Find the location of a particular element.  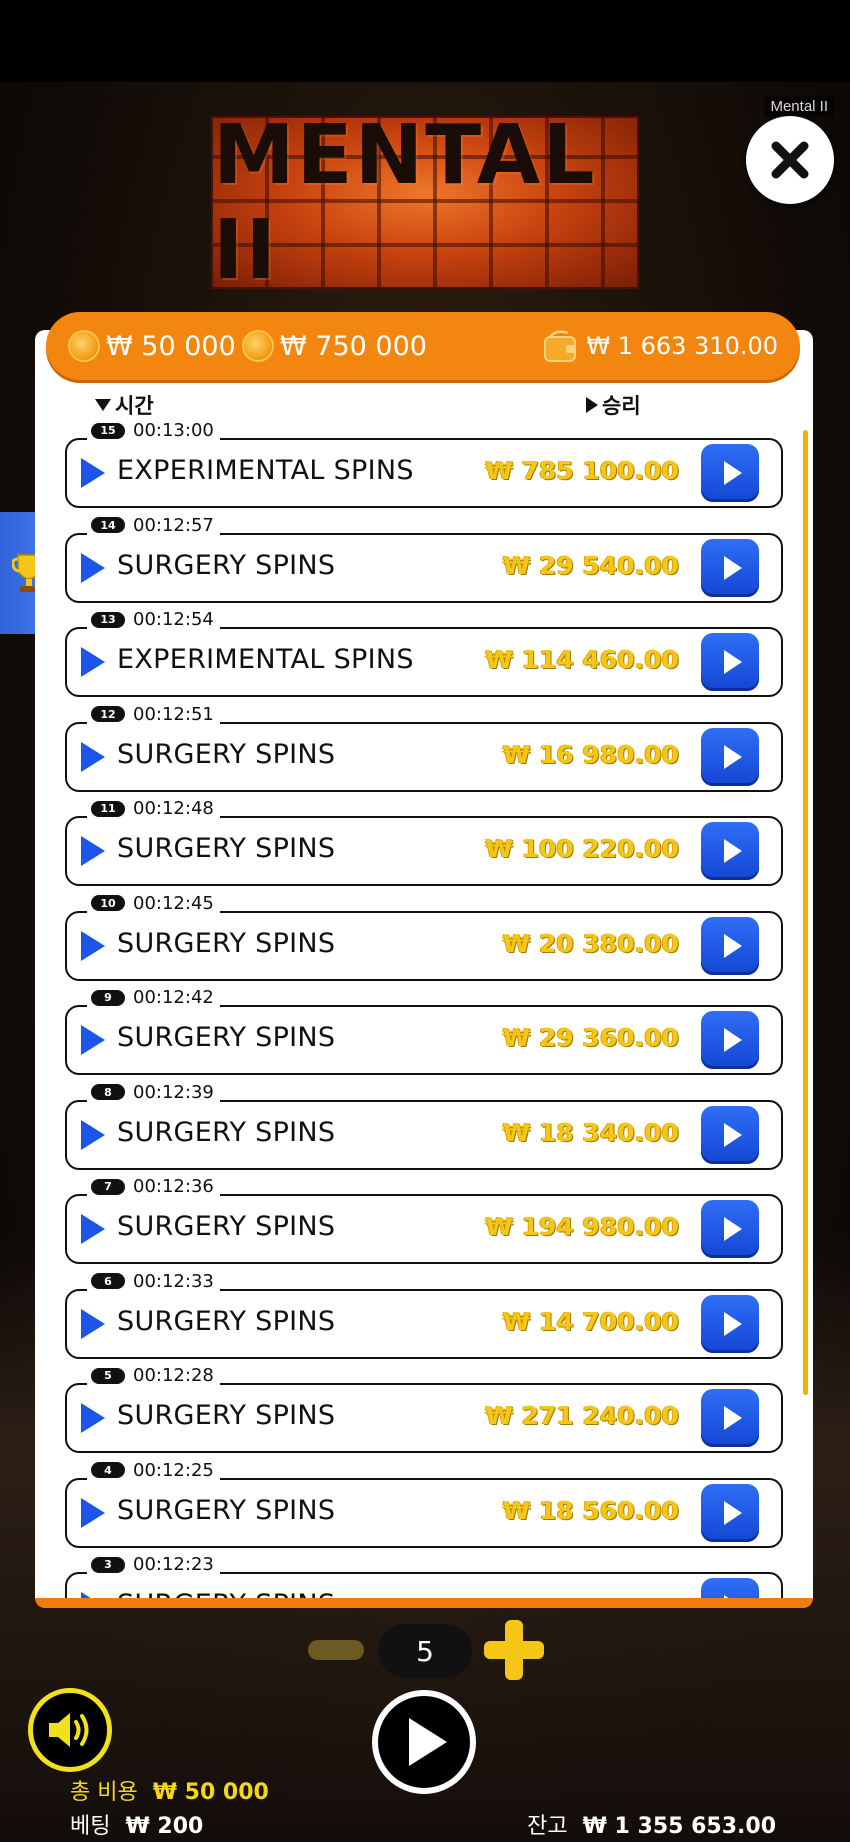

round-win: ₩ 100 220.00 is located at coordinates (582, 848).